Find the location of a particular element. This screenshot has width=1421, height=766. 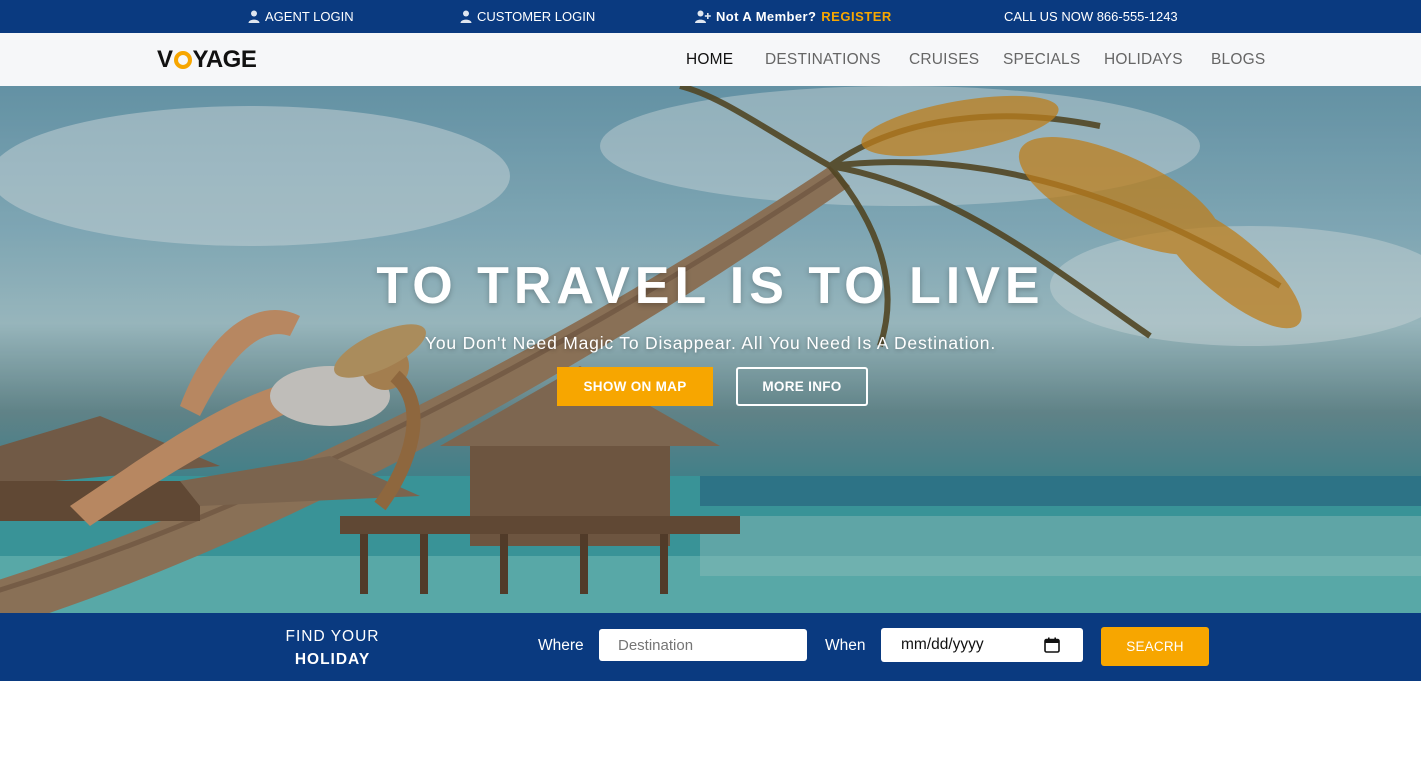

calendar-icon is located at coordinates (1052, 645).